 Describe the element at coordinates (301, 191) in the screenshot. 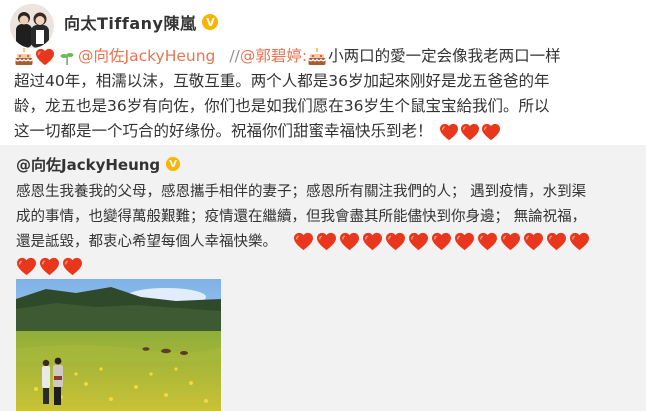

I see `repost-text-line-1: 感恩生我養我的父母，感恩攜手相伴的妻子；感恩所有關注我們的人； 遇到疫情，水到渠` at that location.